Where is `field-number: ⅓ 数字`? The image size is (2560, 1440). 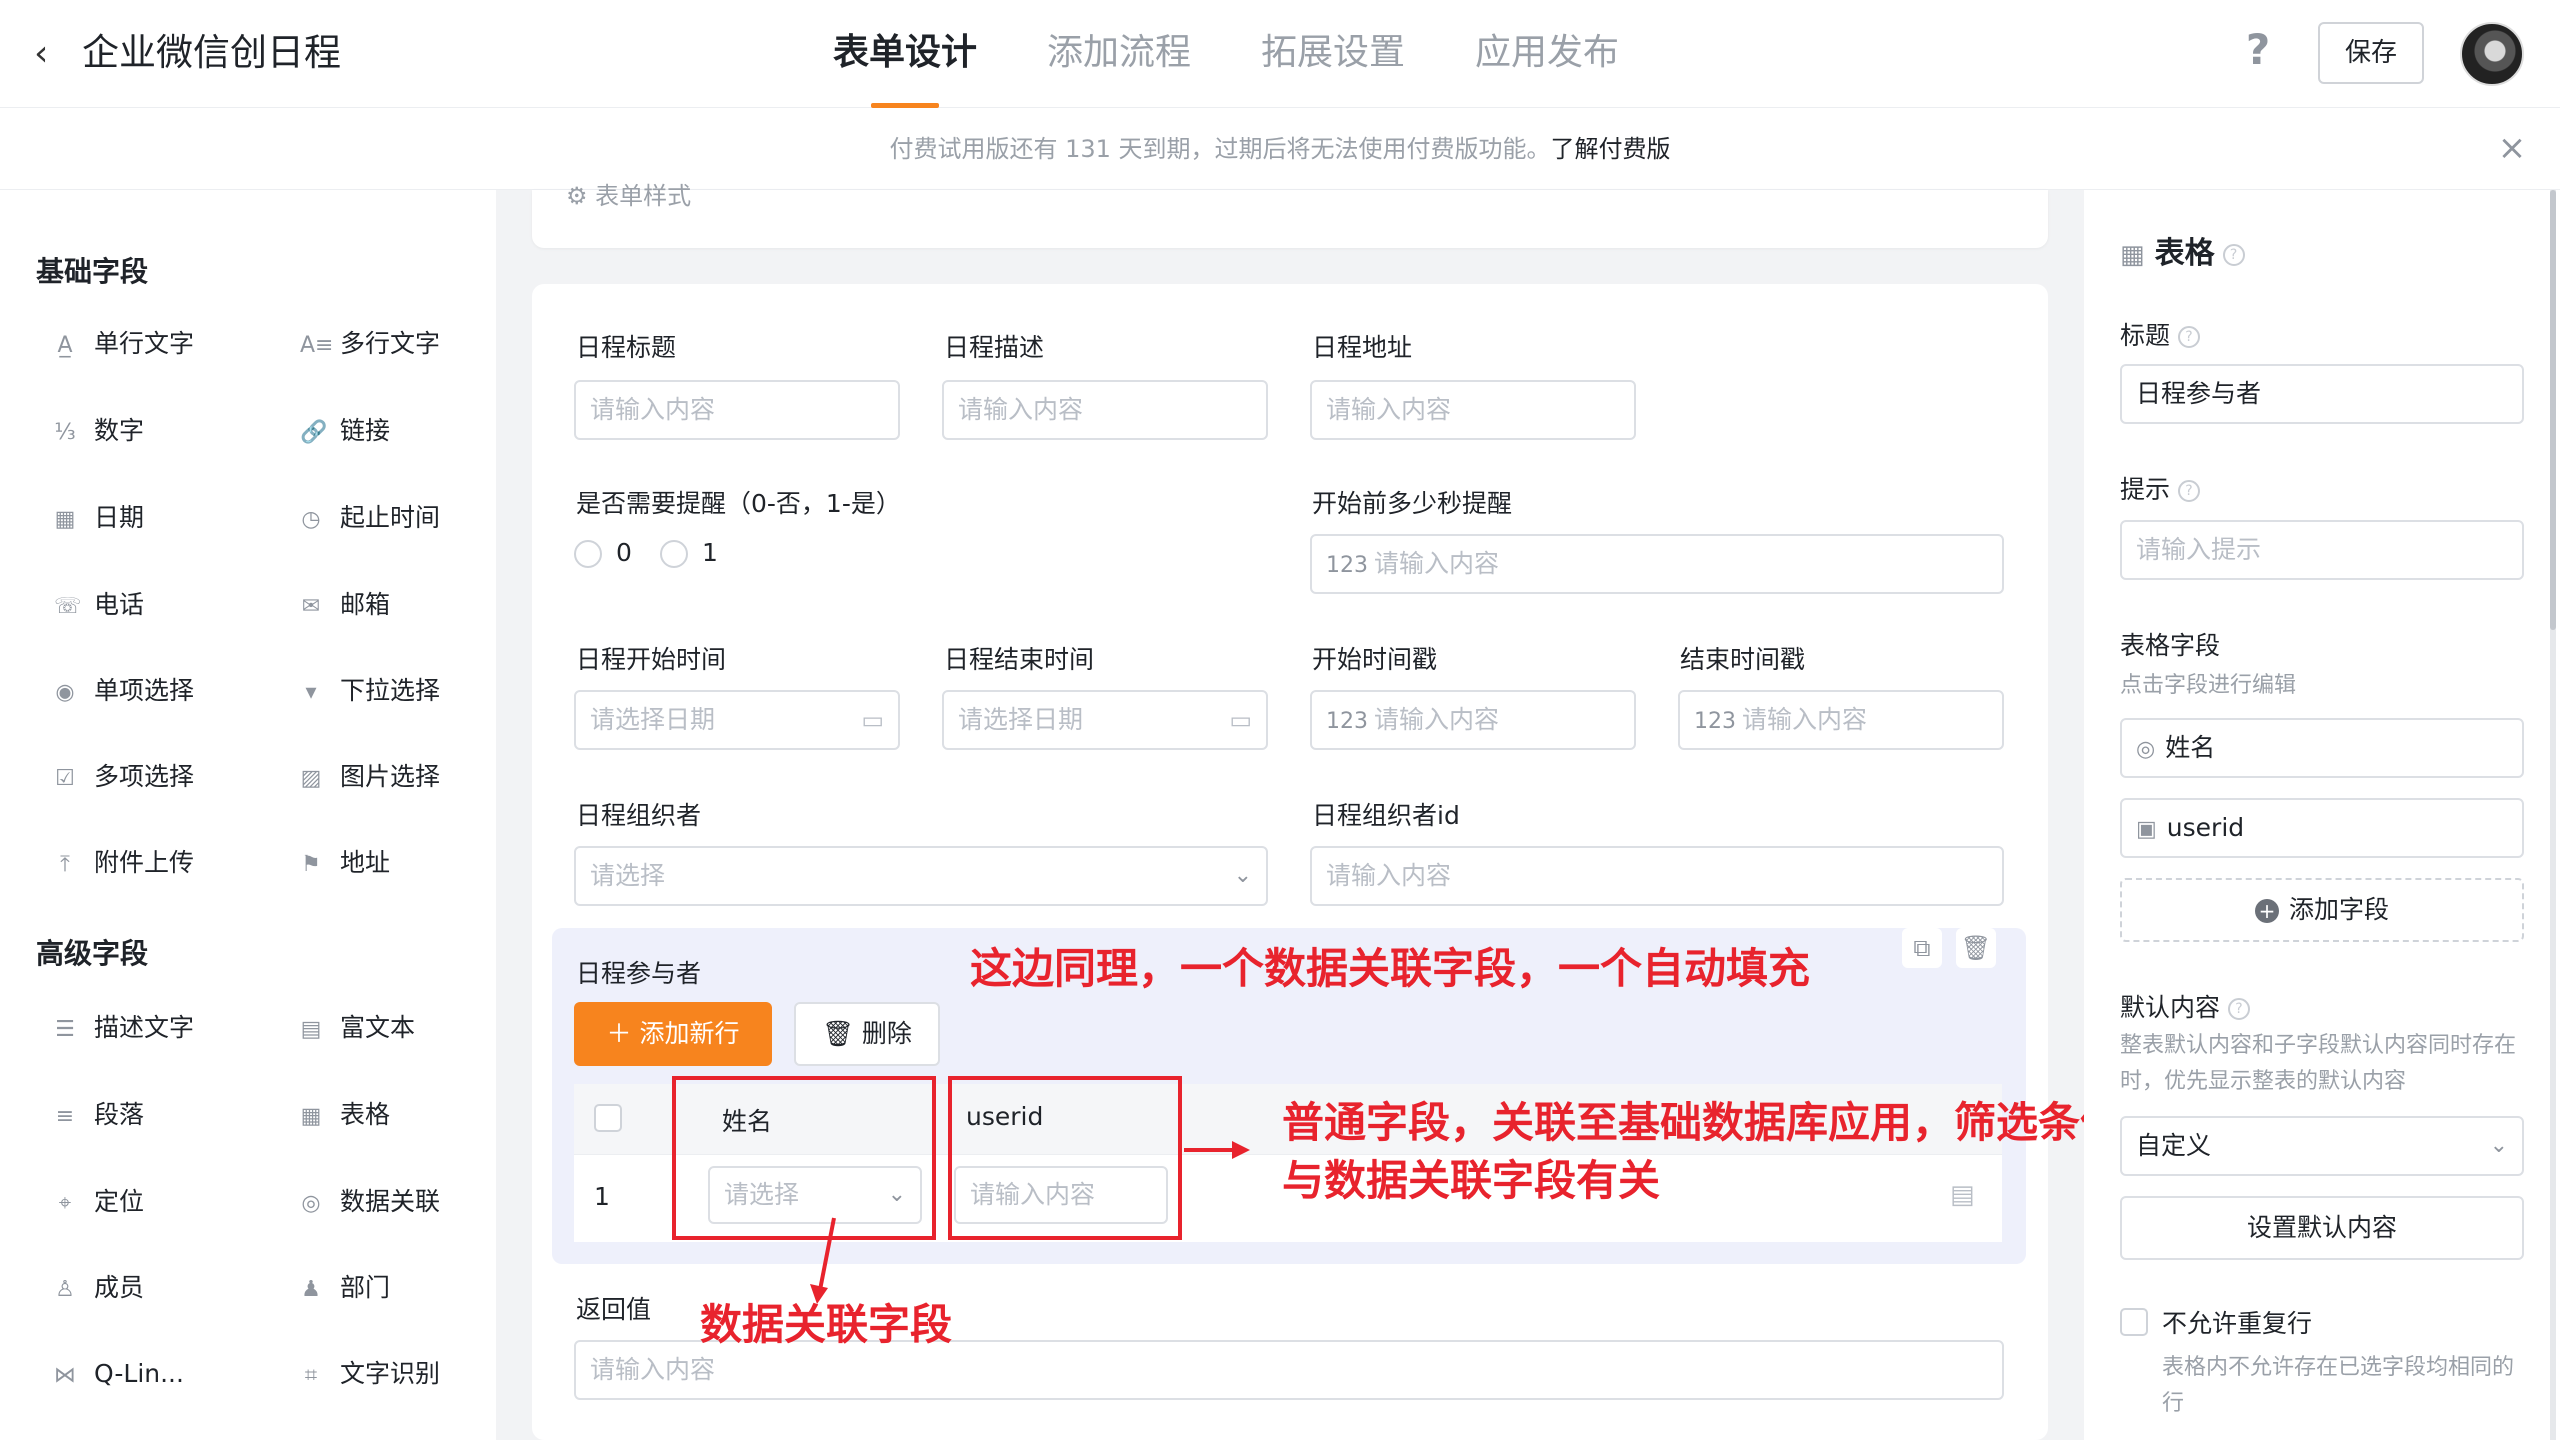
field-number: ⅓ 数字 is located at coordinates (99, 431).